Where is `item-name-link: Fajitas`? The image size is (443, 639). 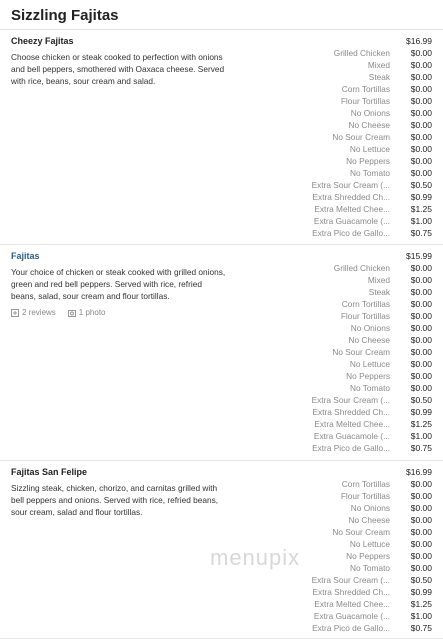
item-name-link: Fajitas is located at coordinates (118, 256).